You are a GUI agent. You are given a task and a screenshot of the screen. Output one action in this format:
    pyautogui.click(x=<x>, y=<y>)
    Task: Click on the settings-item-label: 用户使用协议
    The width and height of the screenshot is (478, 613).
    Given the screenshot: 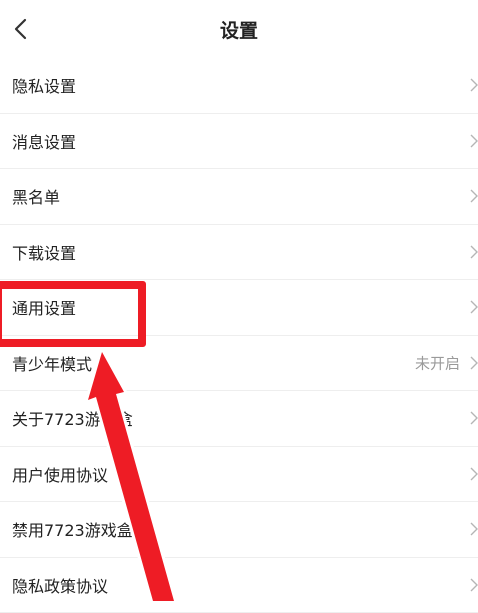 What is the action you would take?
    pyautogui.click(x=60, y=474)
    